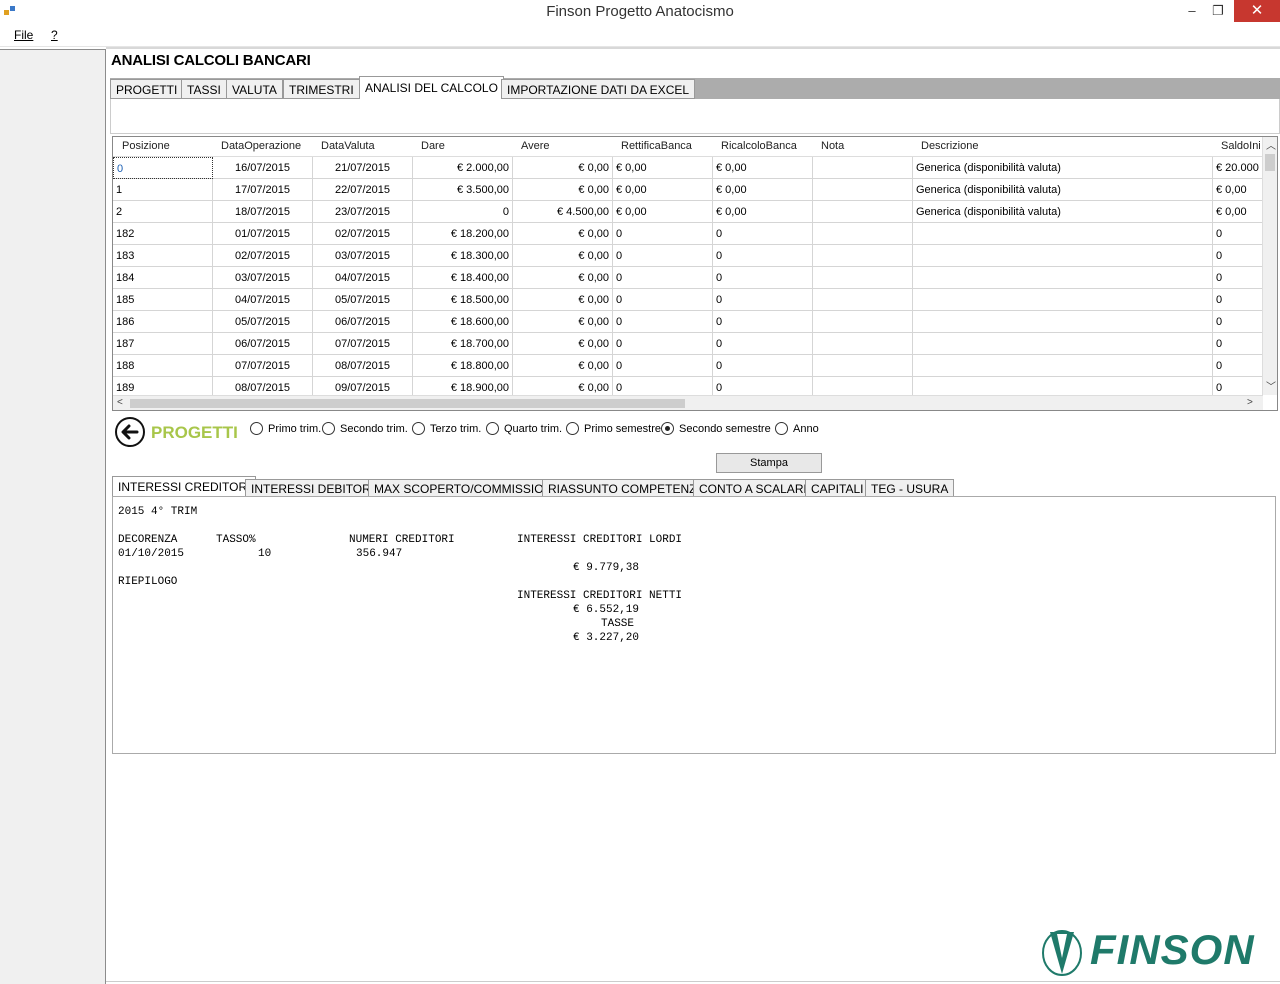 This screenshot has width=1280, height=984. What do you see at coordinates (1271, 144) in the screenshot?
I see `scroll-up-icon: ︿` at bounding box center [1271, 144].